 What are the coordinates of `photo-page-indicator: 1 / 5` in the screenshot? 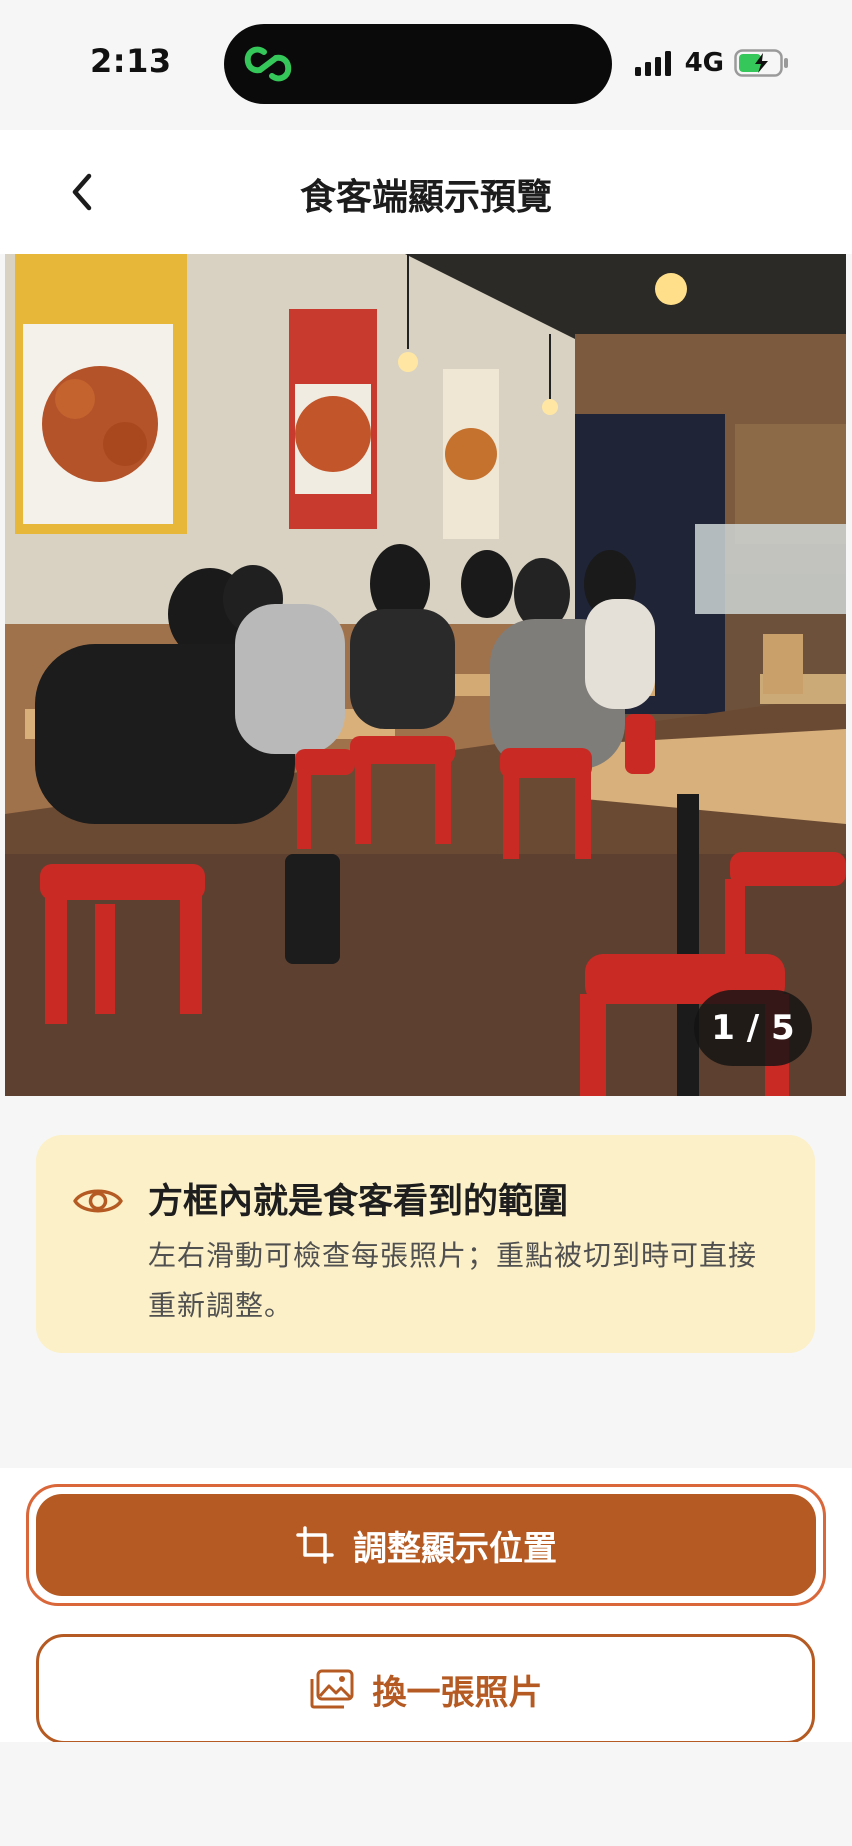 It's located at (753, 1028).